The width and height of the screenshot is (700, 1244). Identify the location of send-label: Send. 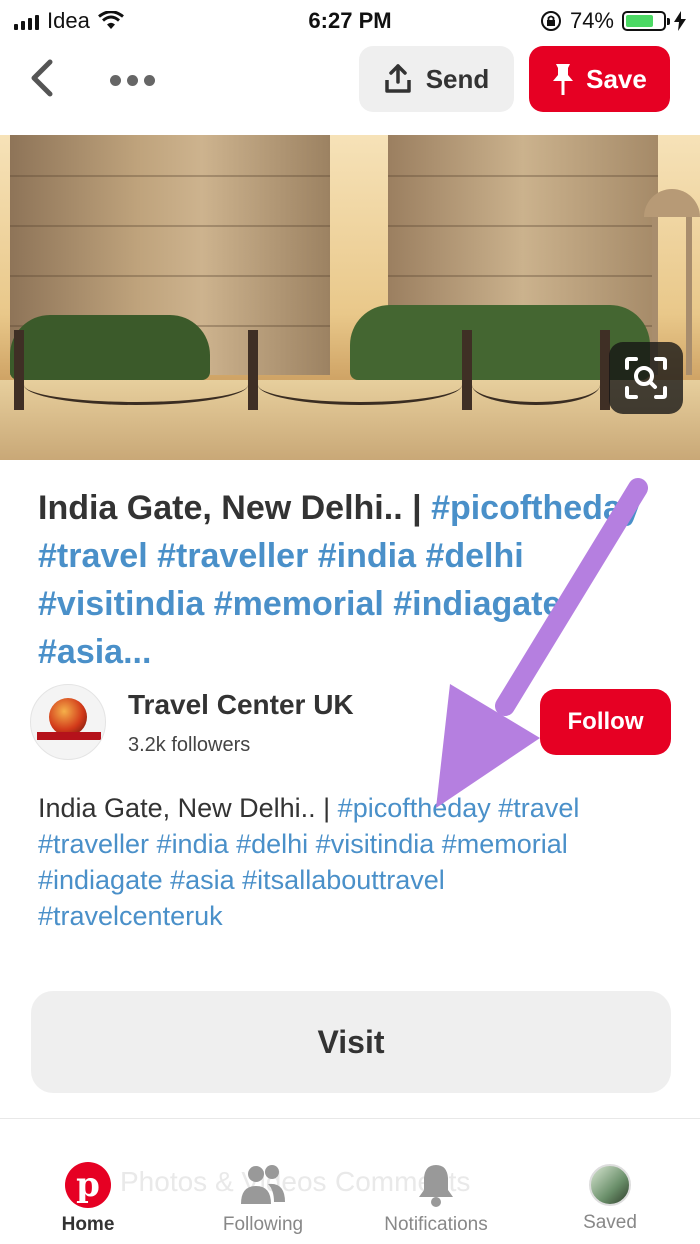
(457, 78).